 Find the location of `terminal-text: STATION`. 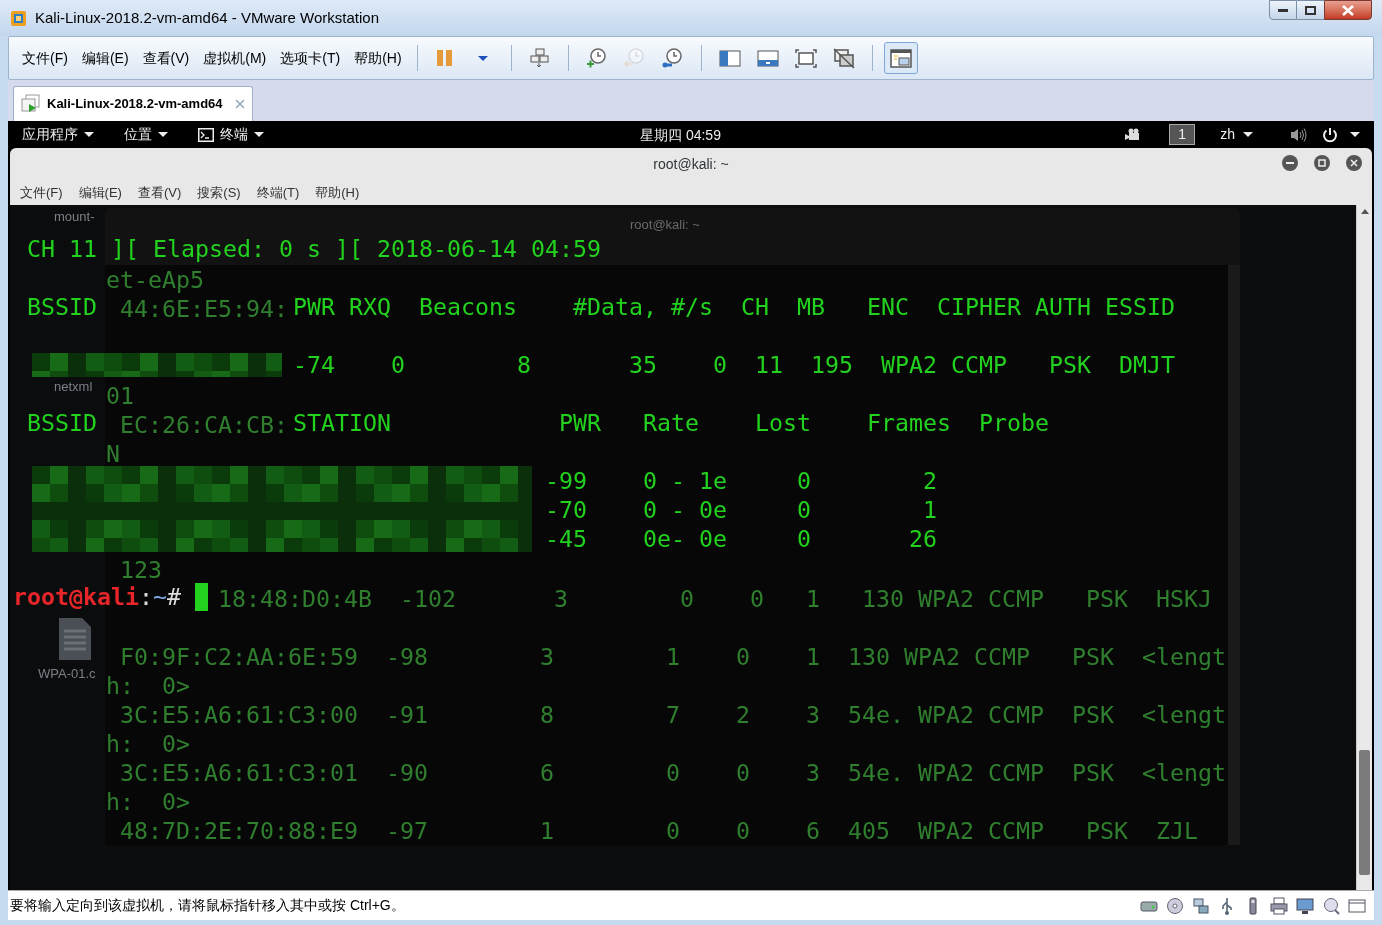

terminal-text: STATION is located at coordinates (341, 422).